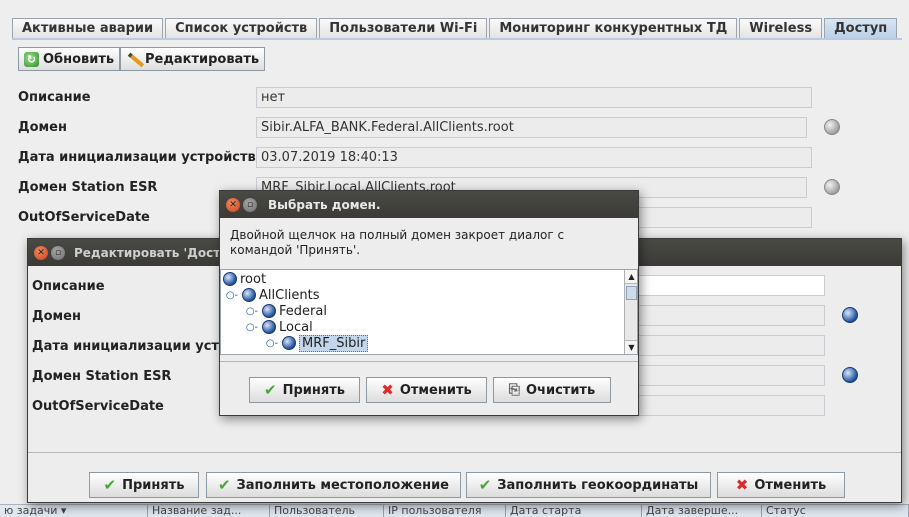 This screenshot has width=909, height=517. I want to click on pencil-icon, so click(133, 59).